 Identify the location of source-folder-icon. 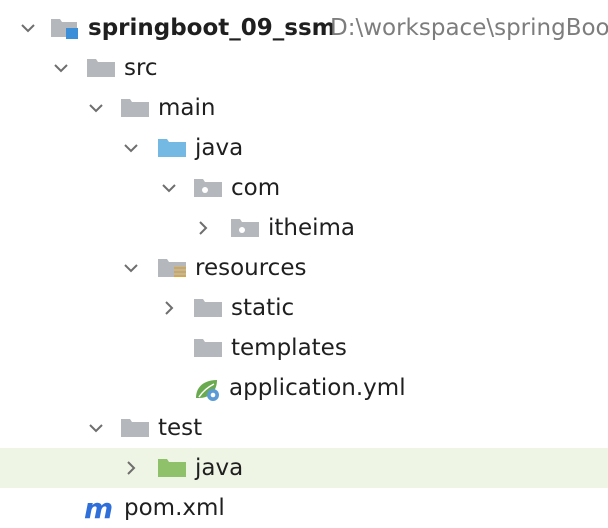
(172, 148).